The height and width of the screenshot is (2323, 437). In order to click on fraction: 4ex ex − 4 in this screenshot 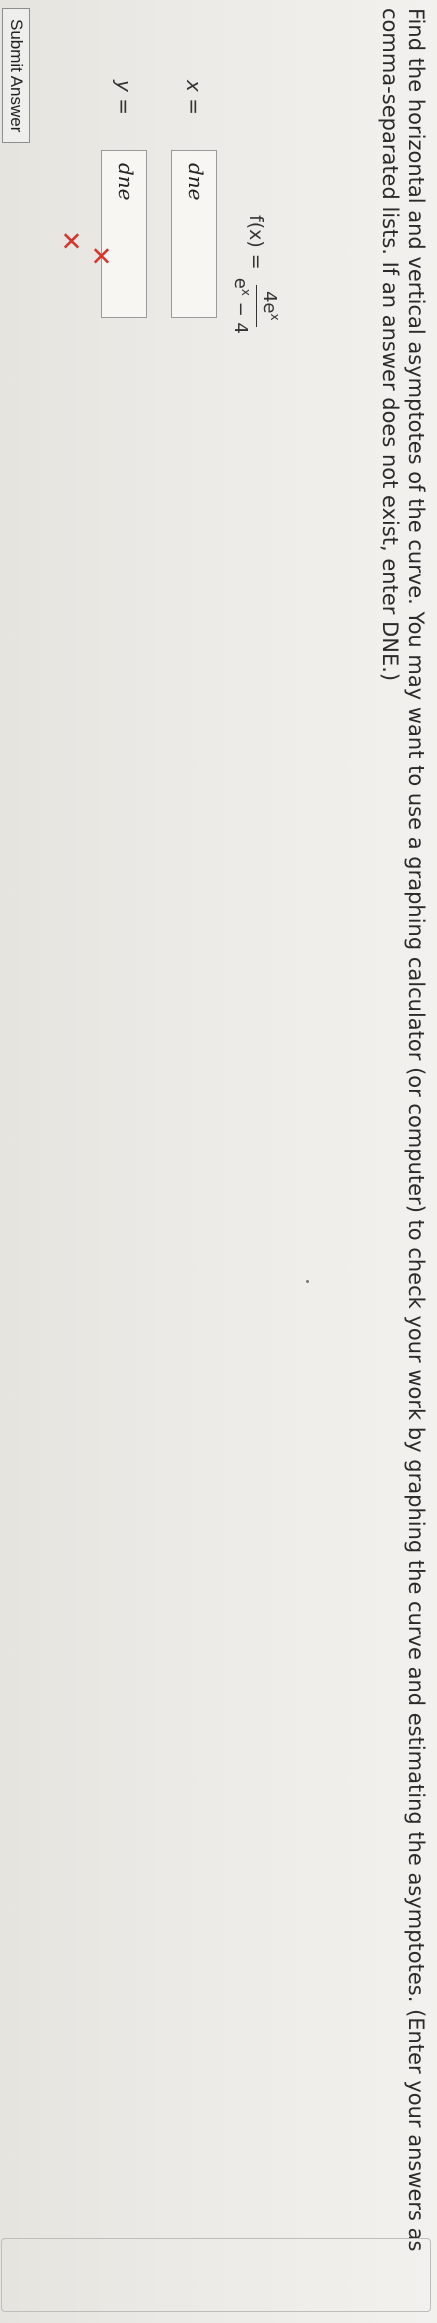, I will do `click(256, 306)`.